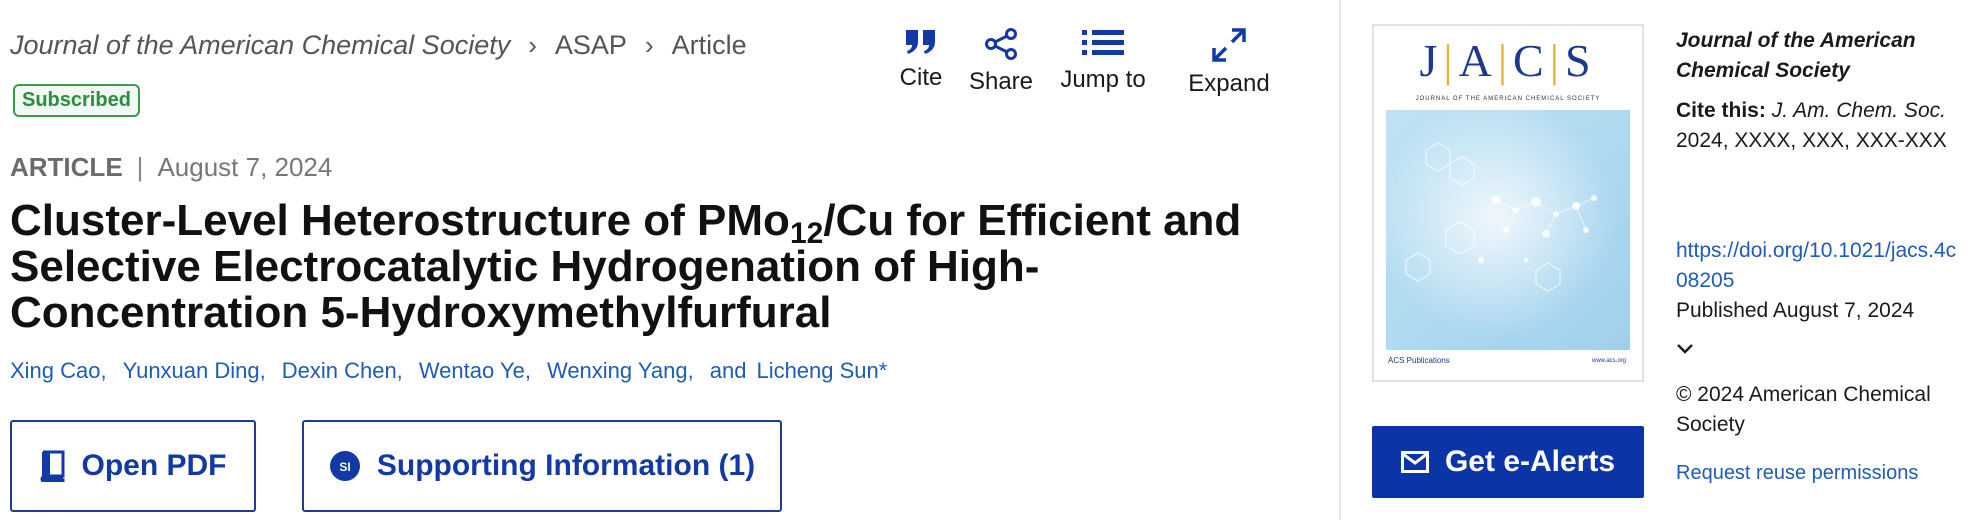 The image size is (1976, 520). Describe the element at coordinates (1001, 81) in the screenshot. I see `share-label: Share` at that location.